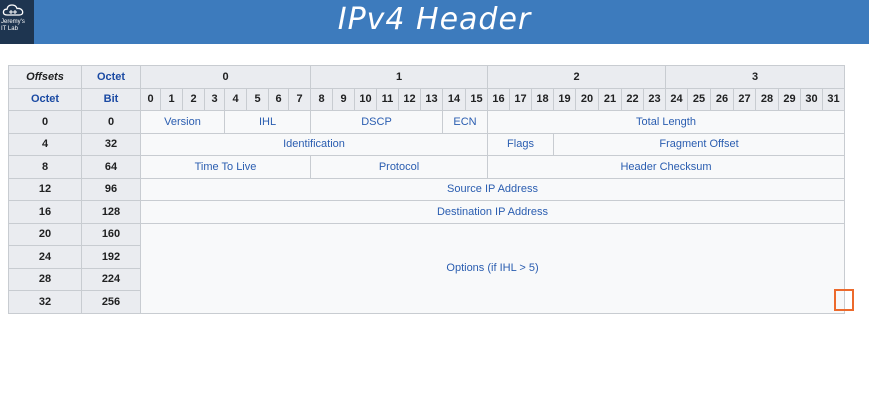 The width and height of the screenshot is (869, 419). I want to click on bit-29: 29, so click(789, 99).